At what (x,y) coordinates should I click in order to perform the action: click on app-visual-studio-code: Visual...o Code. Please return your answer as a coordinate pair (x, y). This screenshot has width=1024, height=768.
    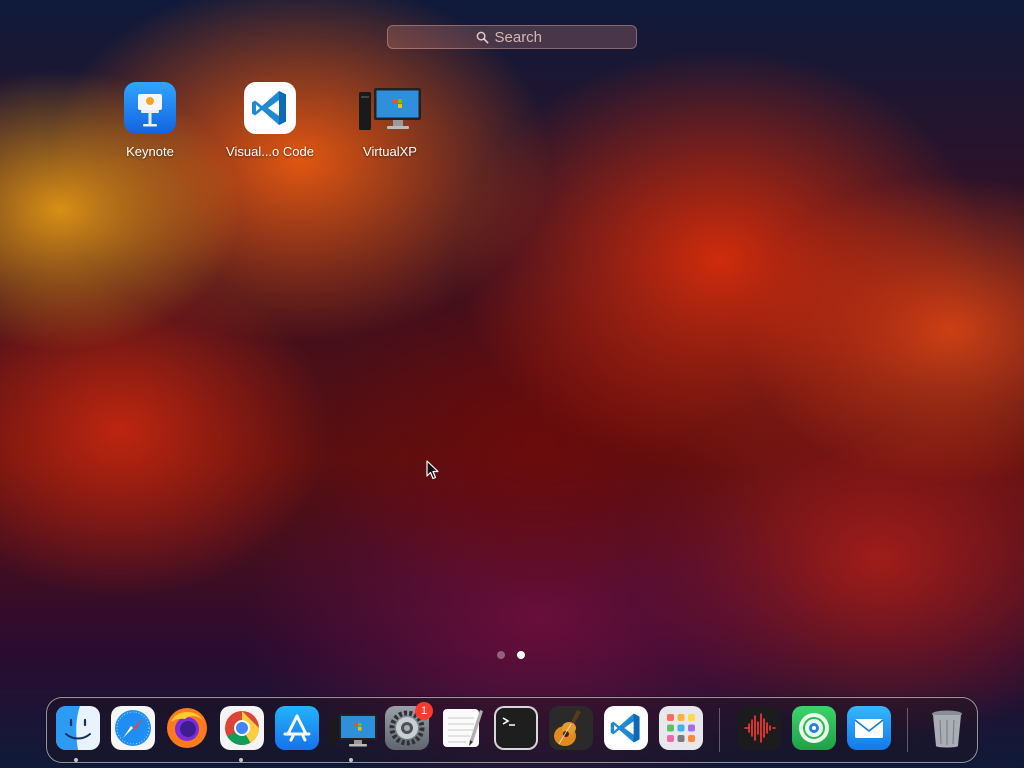
    Looking at the image, I should click on (270, 123).